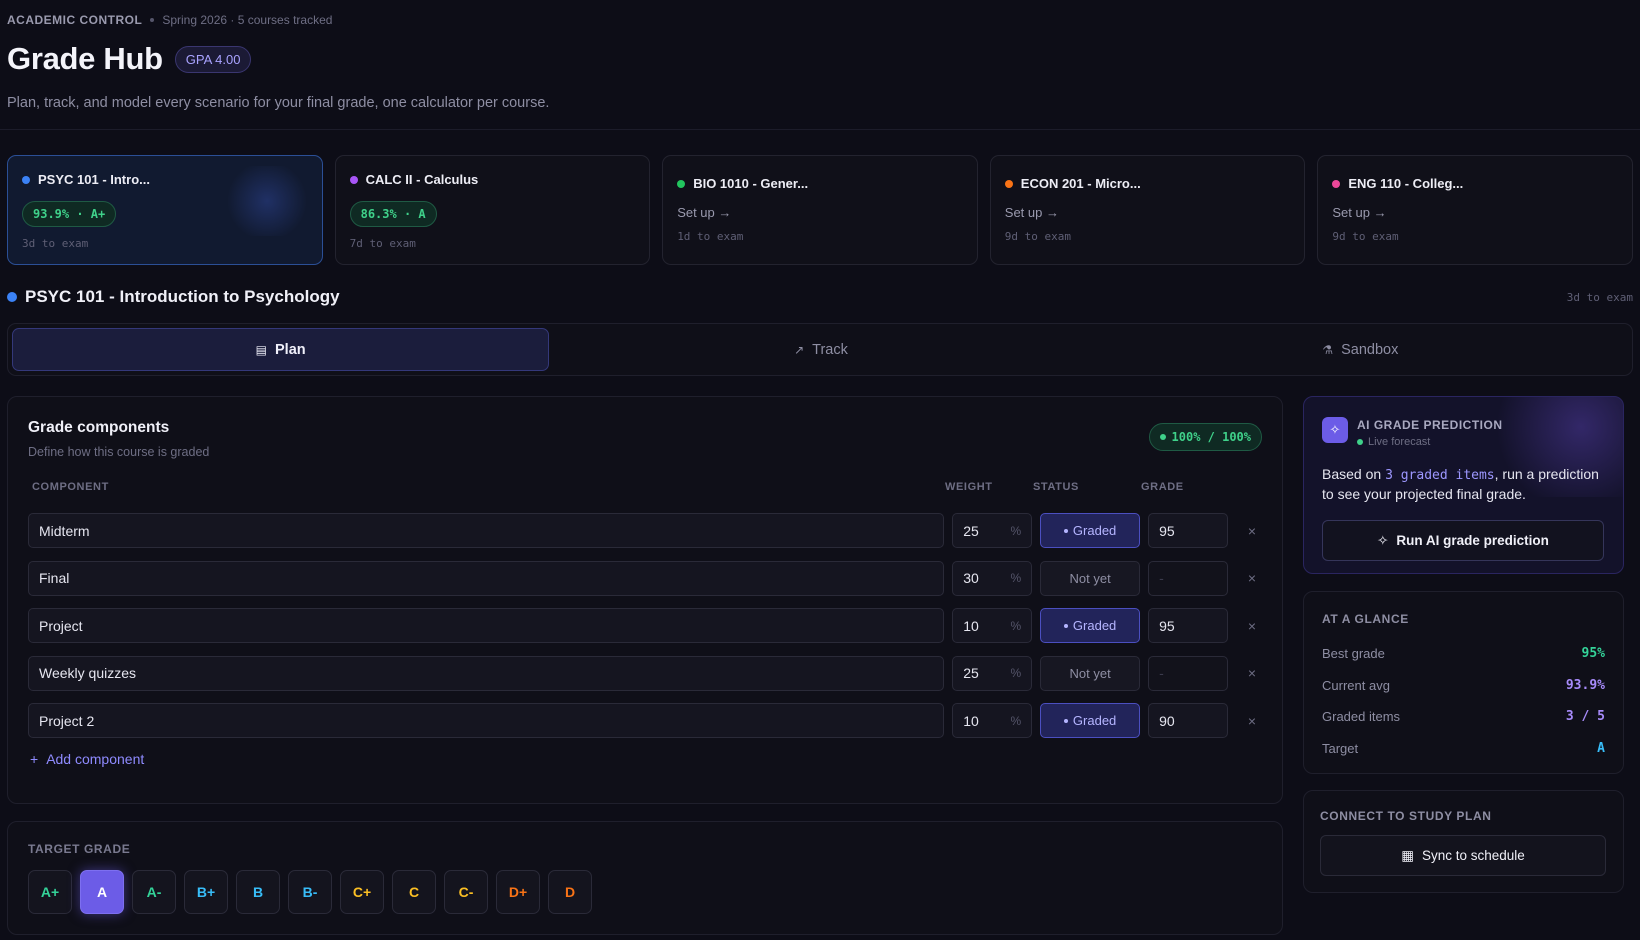 The height and width of the screenshot is (940, 1640). I want to click on course-card: ENG 110 - Colleg... Set up → 9d to exam, so click(1475, 210).